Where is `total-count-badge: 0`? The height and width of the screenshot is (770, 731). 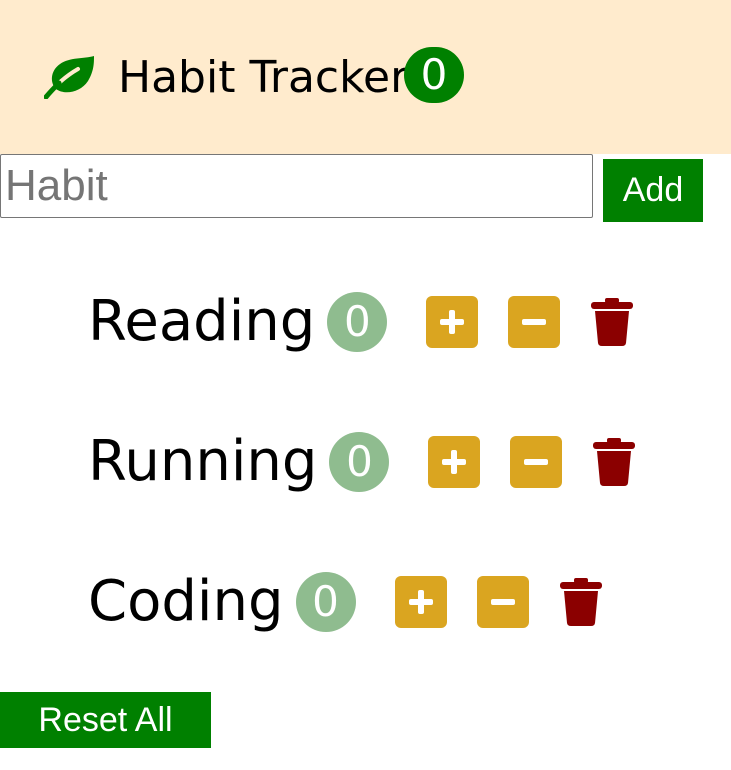
total-count-badge: 0 is located at coordinates (434, 75).